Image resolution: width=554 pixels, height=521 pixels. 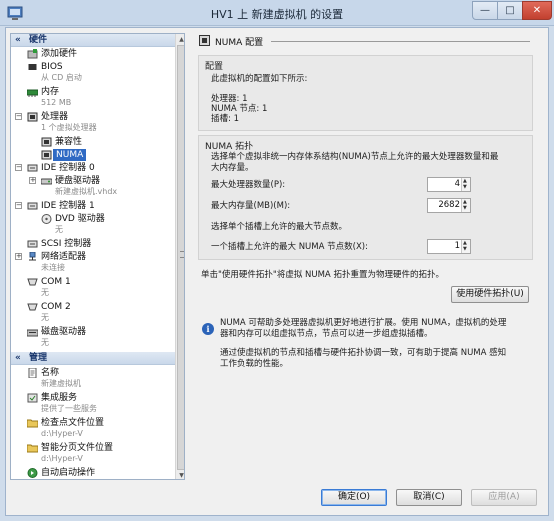 What do you see at coordinates (68, 206) in the screenshot?
I see `tree-item-label: IDE 控制器 1` at bounding box center [68, 206].